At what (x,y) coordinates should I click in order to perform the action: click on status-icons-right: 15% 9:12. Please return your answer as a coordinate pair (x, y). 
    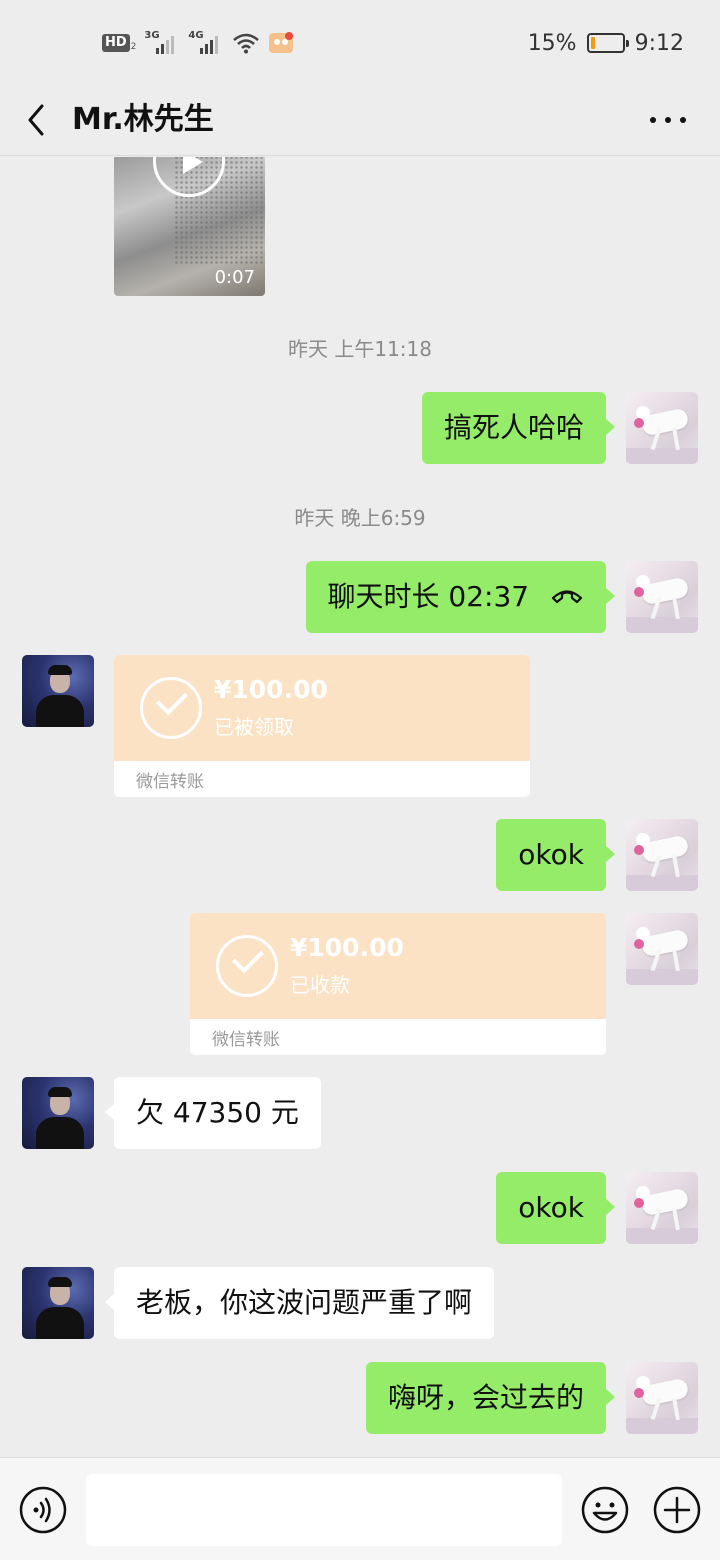
    Looking at the image, I should click on (606, 43).